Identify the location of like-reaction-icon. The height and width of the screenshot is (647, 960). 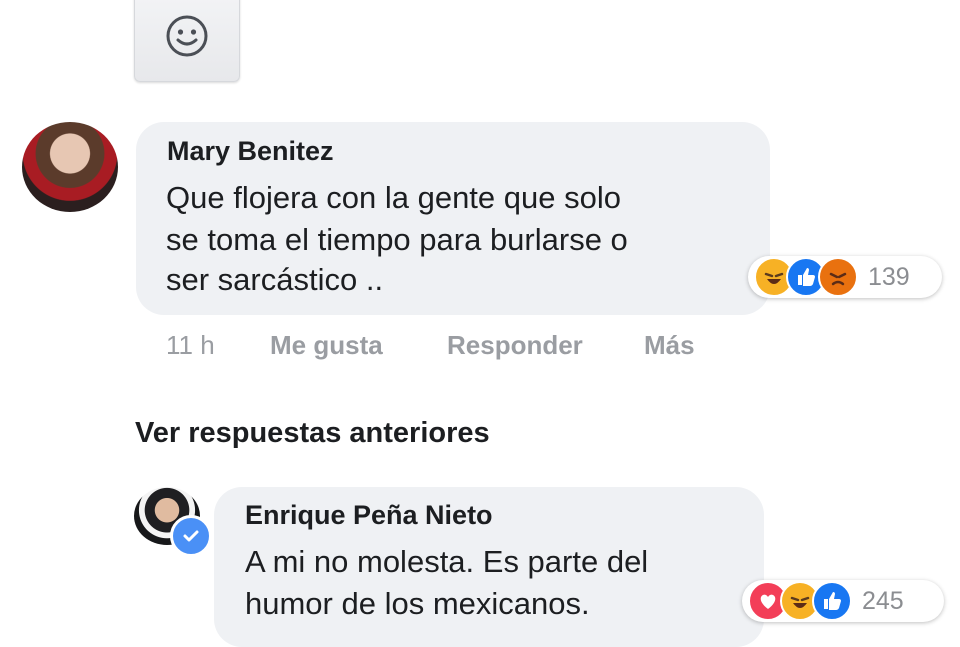
(832, 601).